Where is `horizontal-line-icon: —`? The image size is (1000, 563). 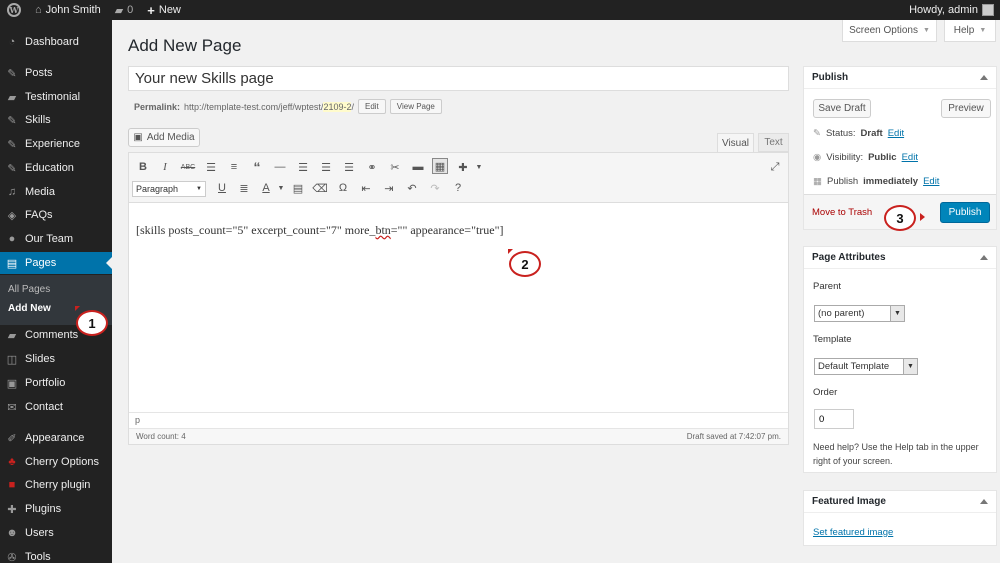
horizontal-line-icon: — is located at coordinates (280, 167).